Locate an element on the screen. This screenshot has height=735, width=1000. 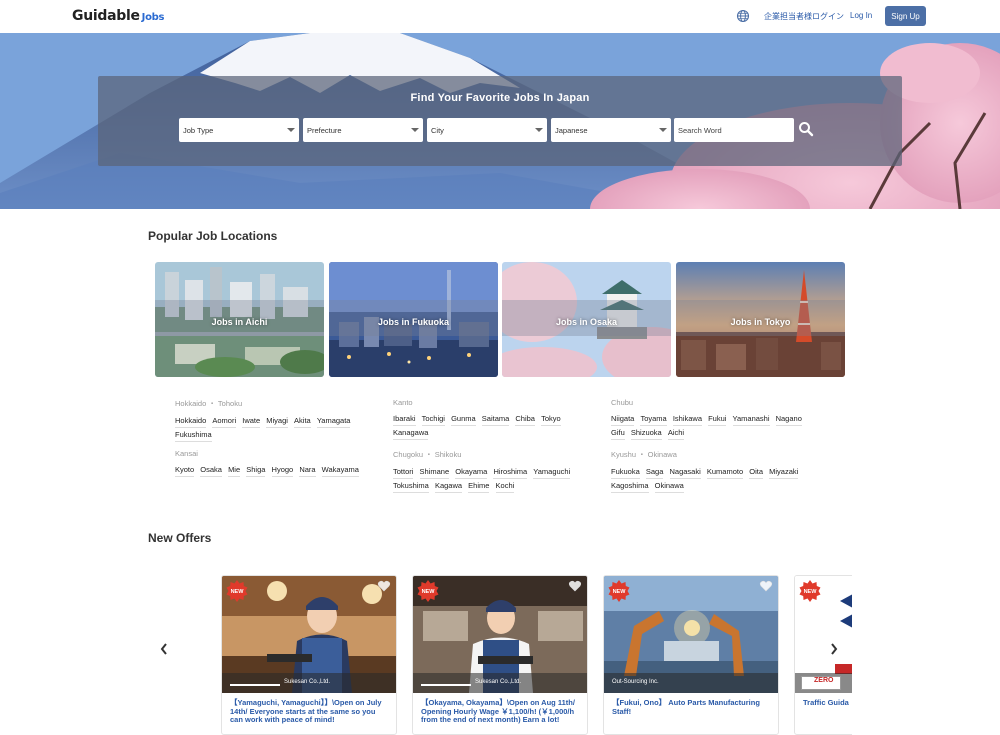
pref-link: Ibaraki is located at coordinates (404, 419).